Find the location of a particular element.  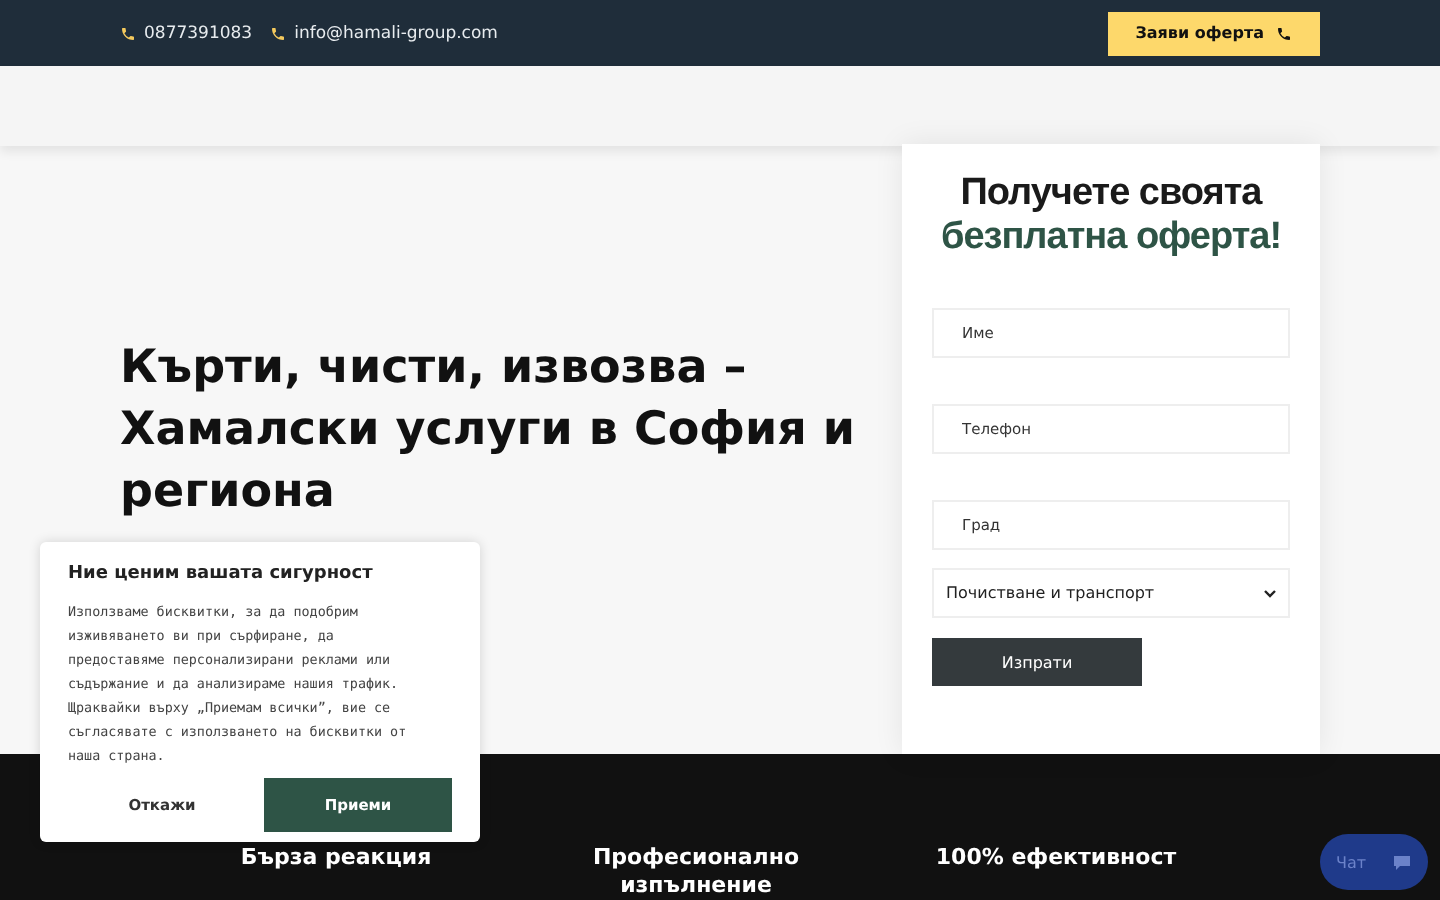

hero-heading: Кърти, чисти, извозва – Хамалски услуги в София и региона is located at coordinates (488, 430).